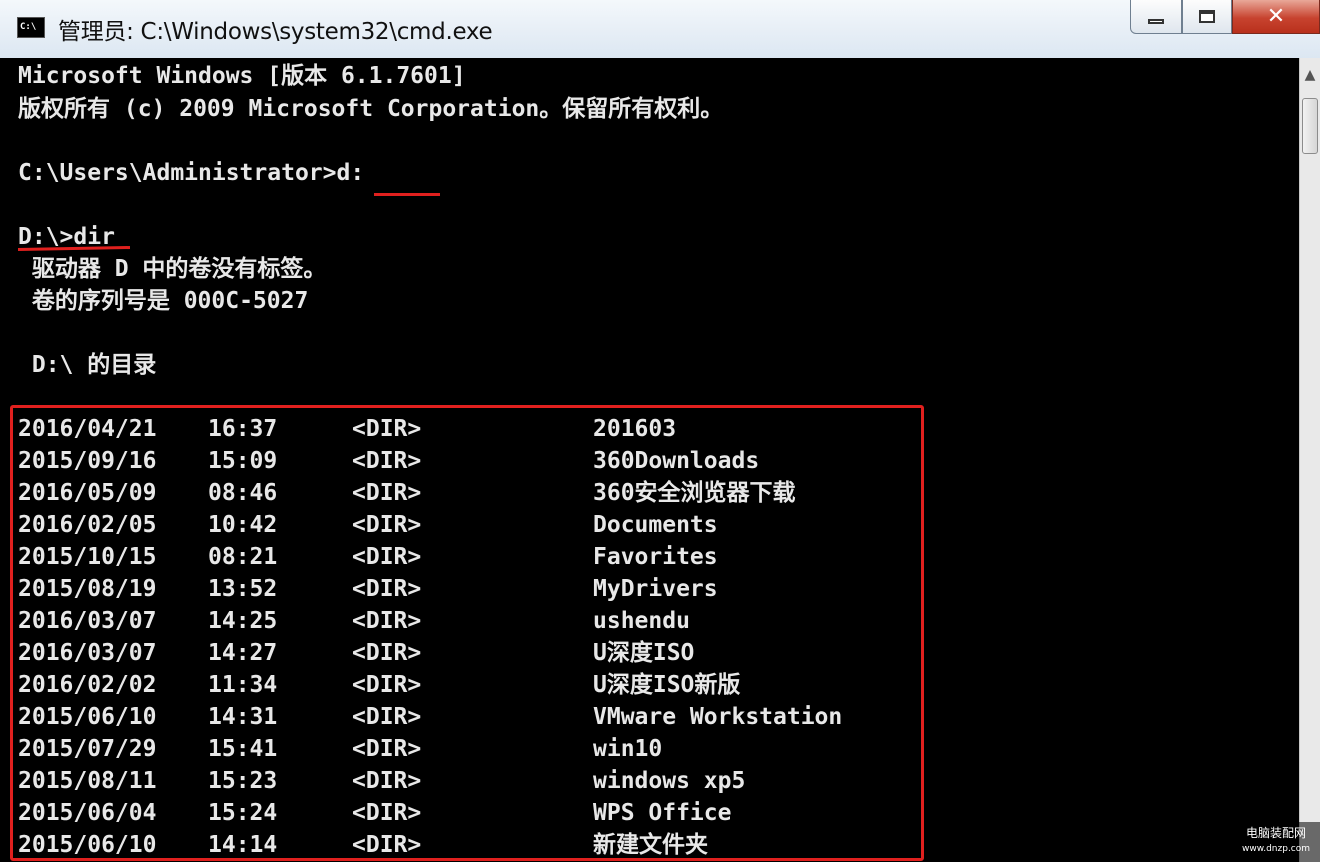 This screenshot has height=862, width=1320. What do you see at coordinates (1156, 21) in the screenshot?
I see `minimize-icon` at bounding box center [1156, 21].